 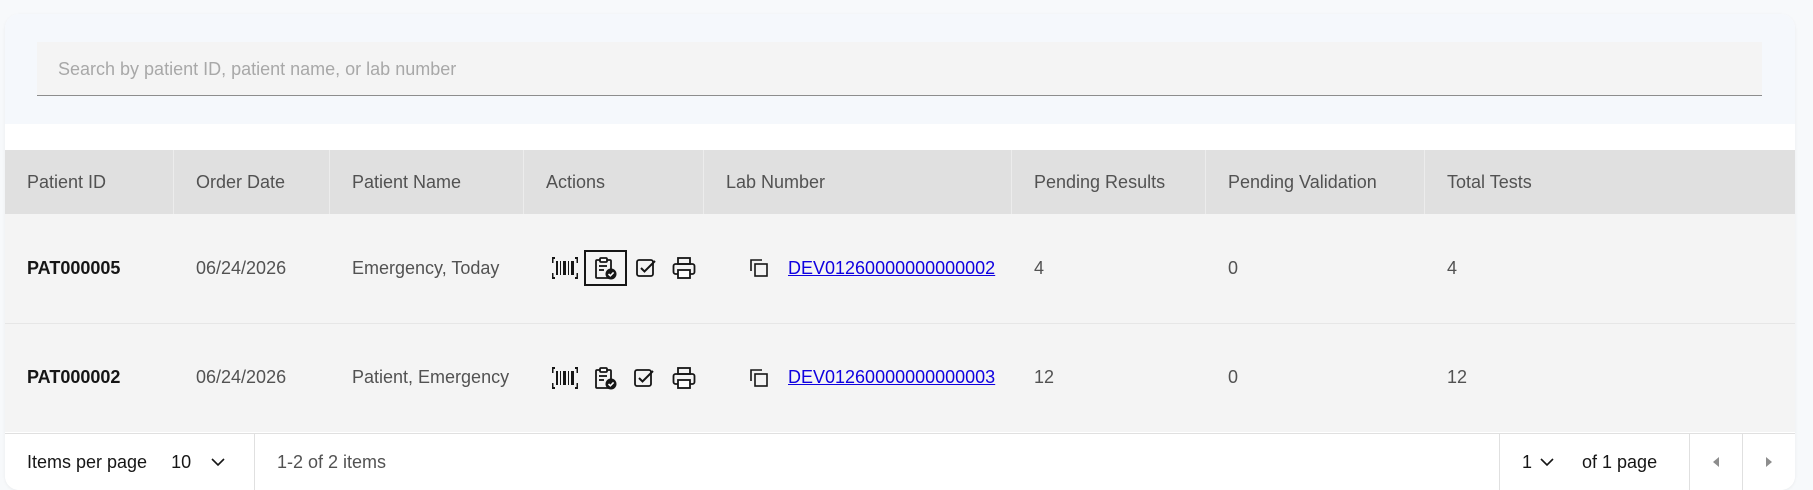 I want to click on items-per-page-value: 10, so click(x=181, y=461).